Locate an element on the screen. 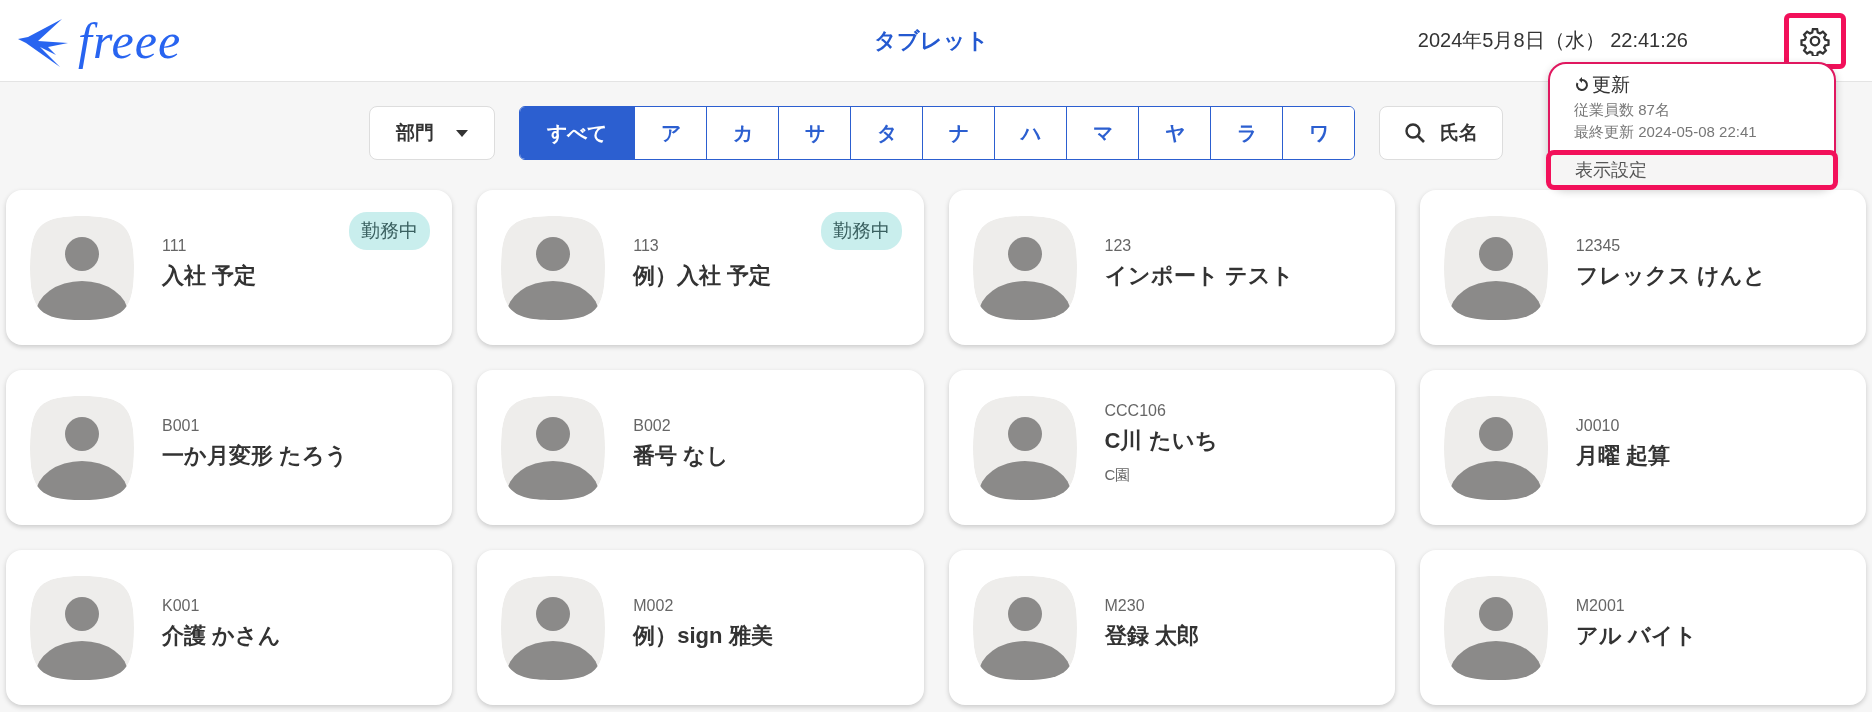 This screenshot has height=712, width=1872. employee-name: 登録 太郎 is located at coordinates (1151, 635).